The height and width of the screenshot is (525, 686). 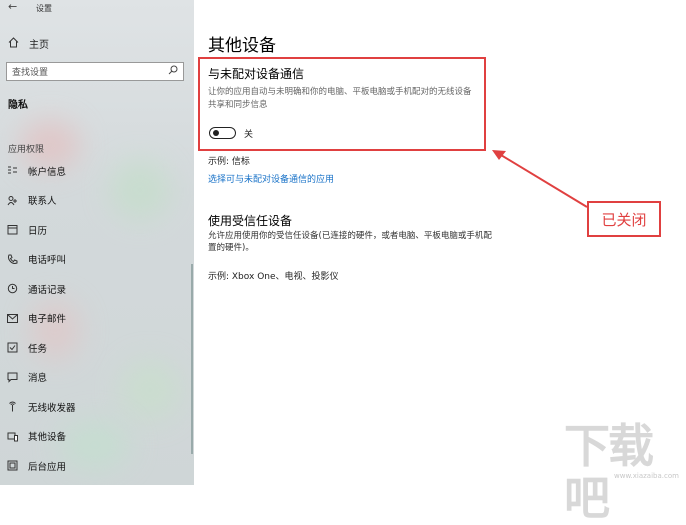 I want to click on contacts-icon, so click(x=12, y=200).